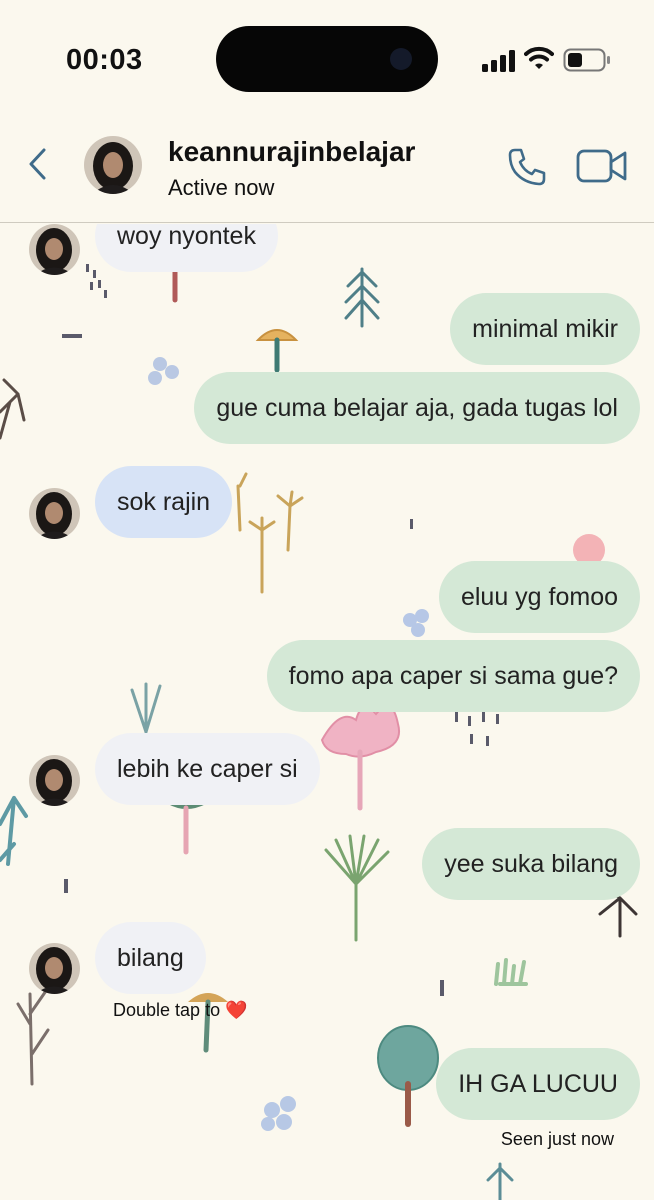 The image size is (654, 1200). Describe the element at coordinates (527, 167) in the screenshot. I see `phone-icon` at that location.